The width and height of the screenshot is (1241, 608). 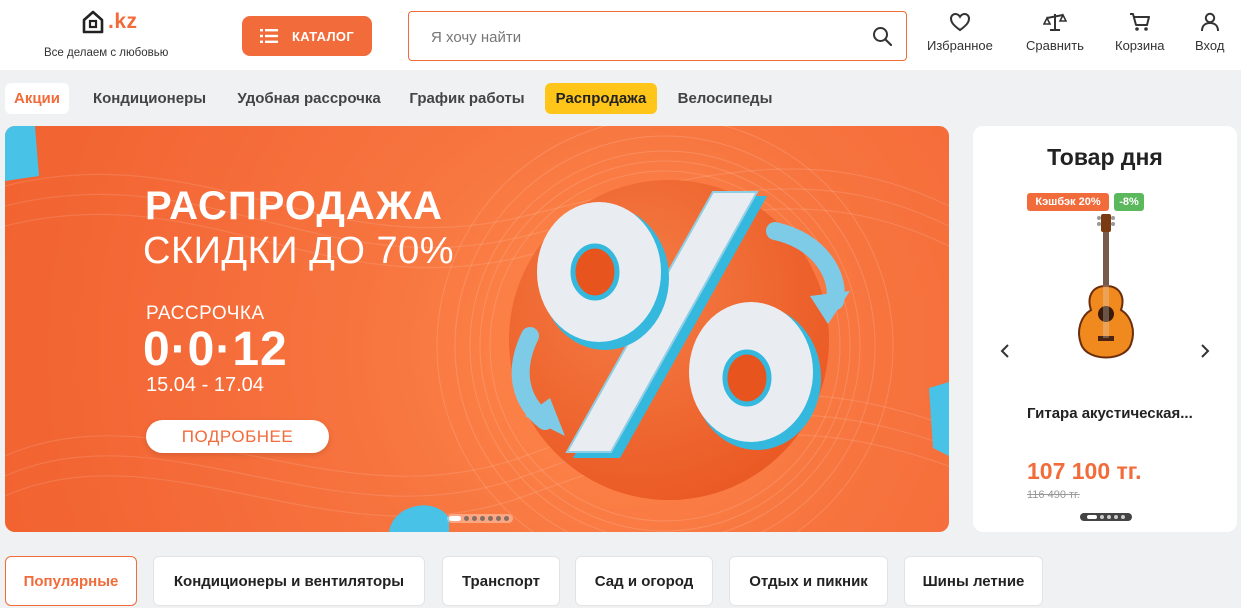 I want to click on chevron-left-icon, so click(x=1004, y=351).